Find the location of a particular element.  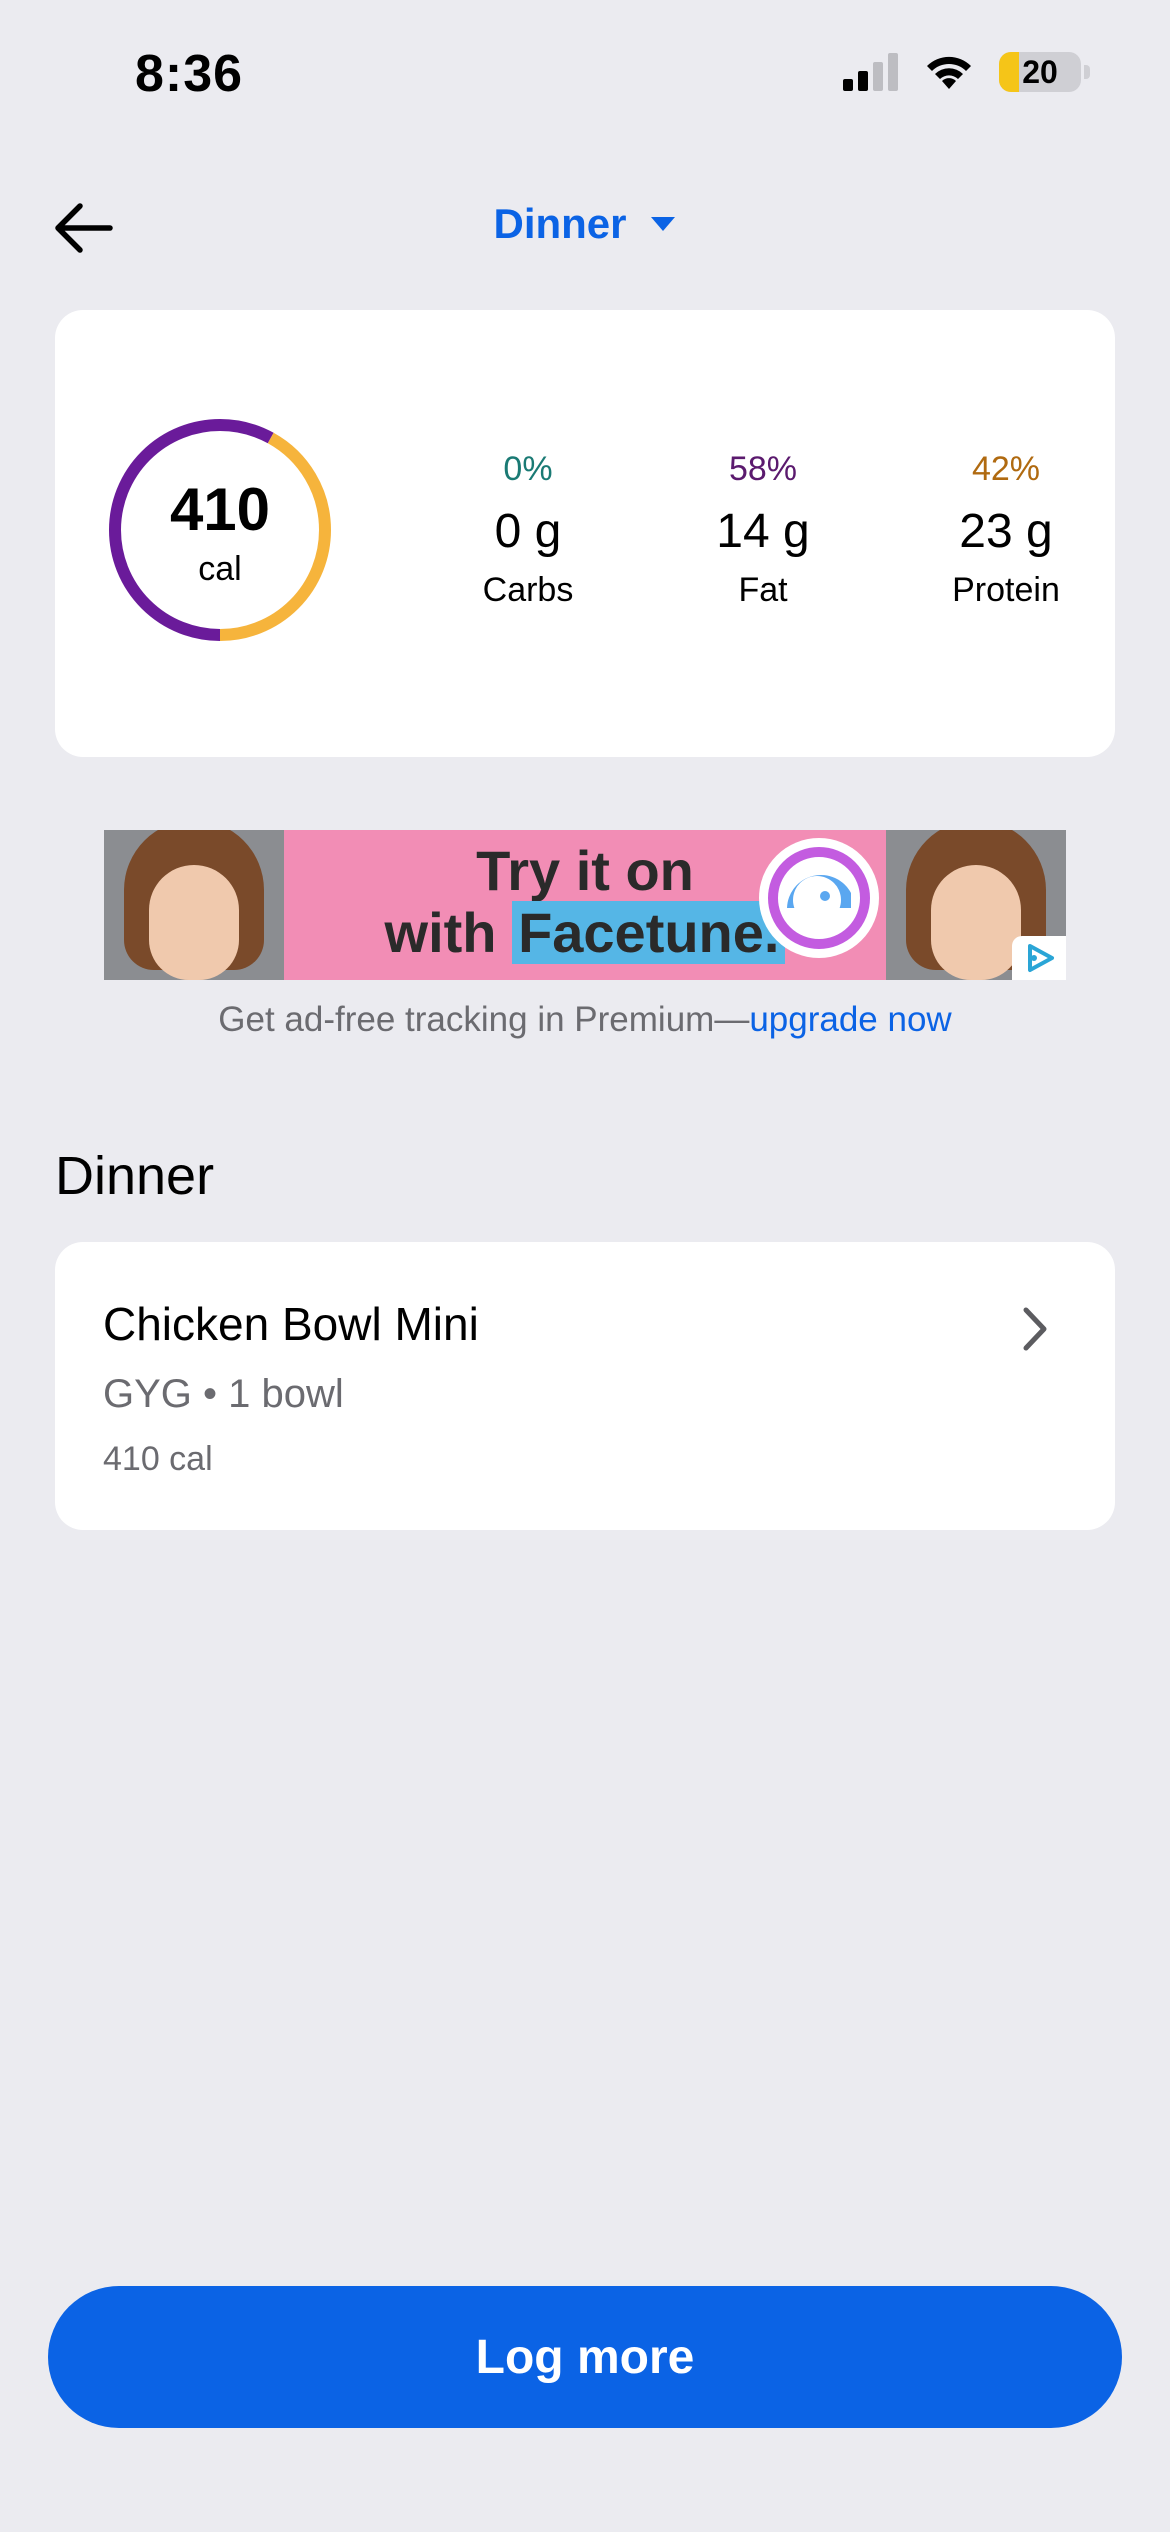

meal-section-title: Dinner is located at coordinates (135, 1176).